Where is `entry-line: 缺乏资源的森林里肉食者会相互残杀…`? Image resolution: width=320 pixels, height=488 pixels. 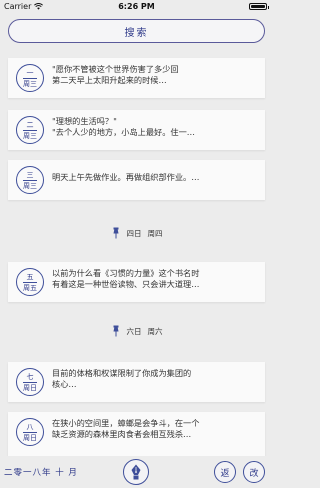 entry-line: 缺乏资源的森林里肉食者会相互残杀… is located at coordinates (122, 434).